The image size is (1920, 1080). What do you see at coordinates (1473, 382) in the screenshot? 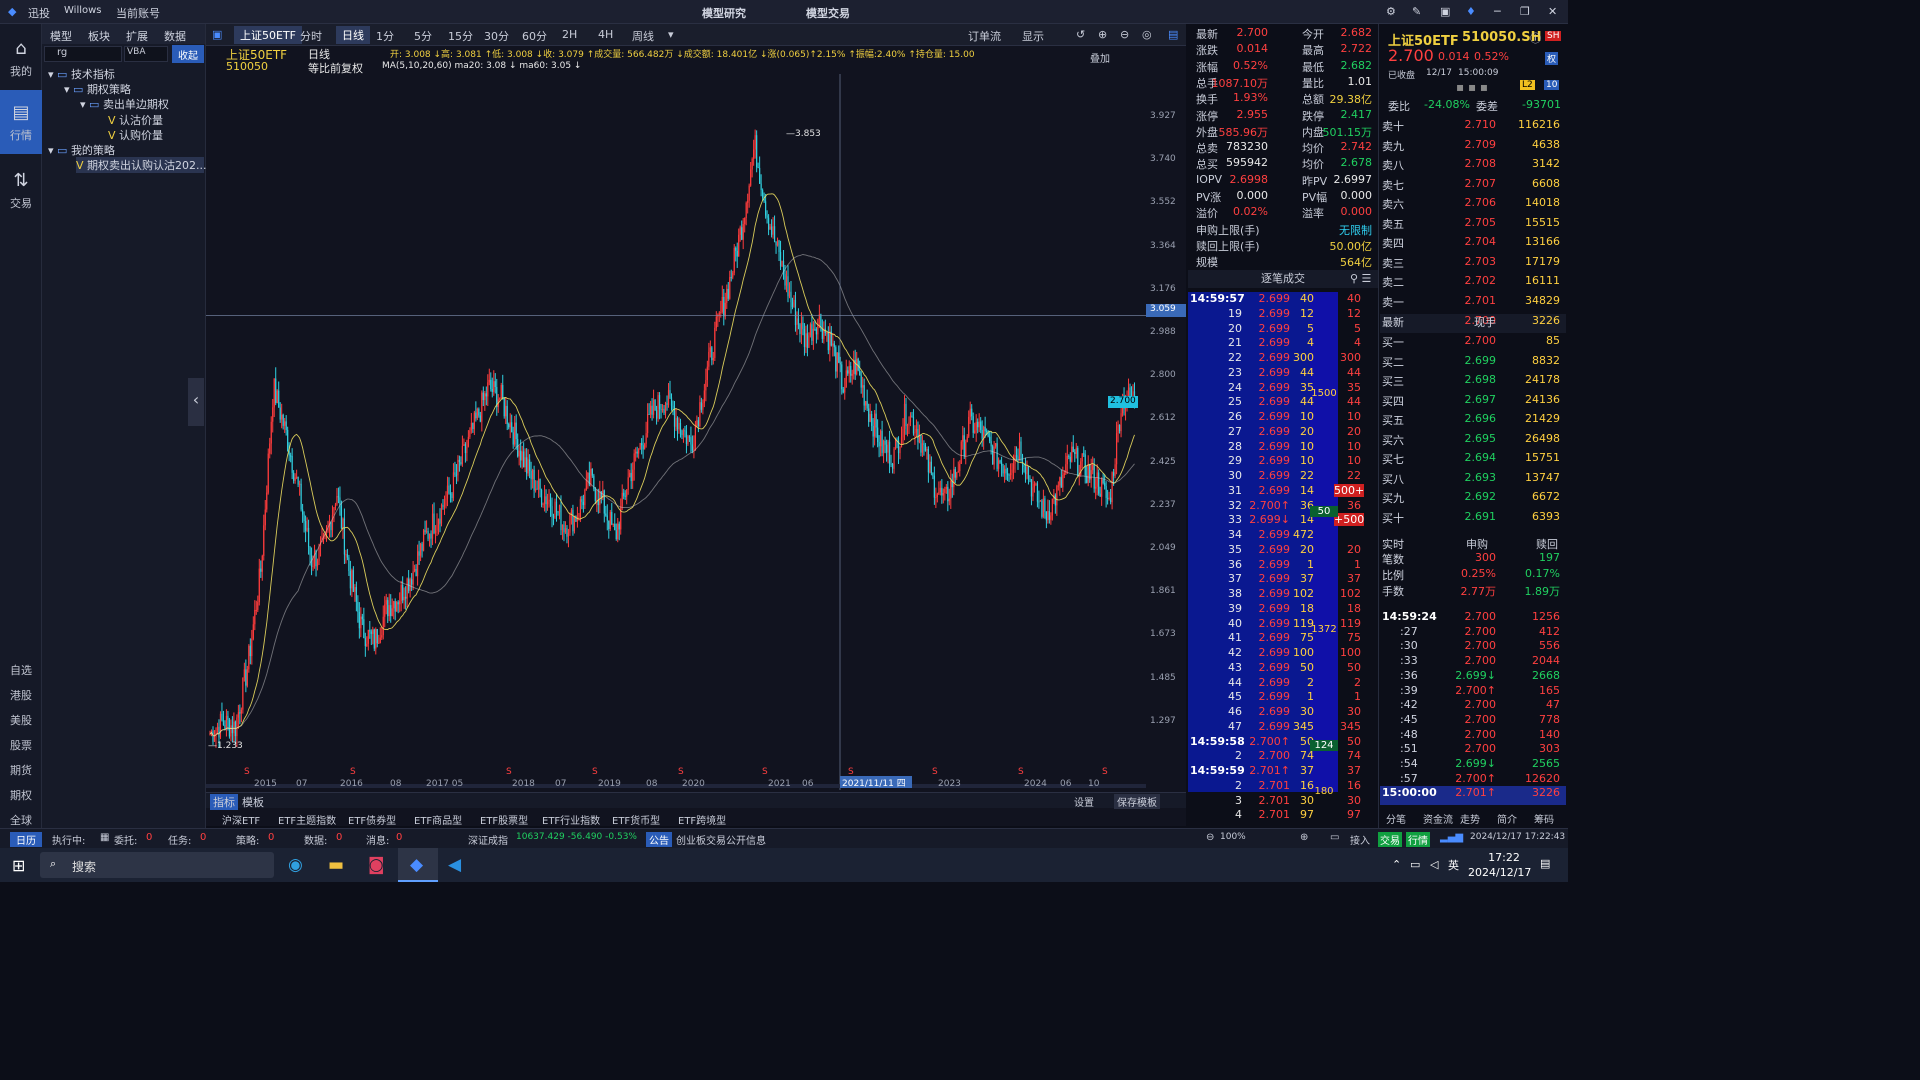
I see `bid-row: 买三 2.698 24178` at bounding box center [1473, 382].